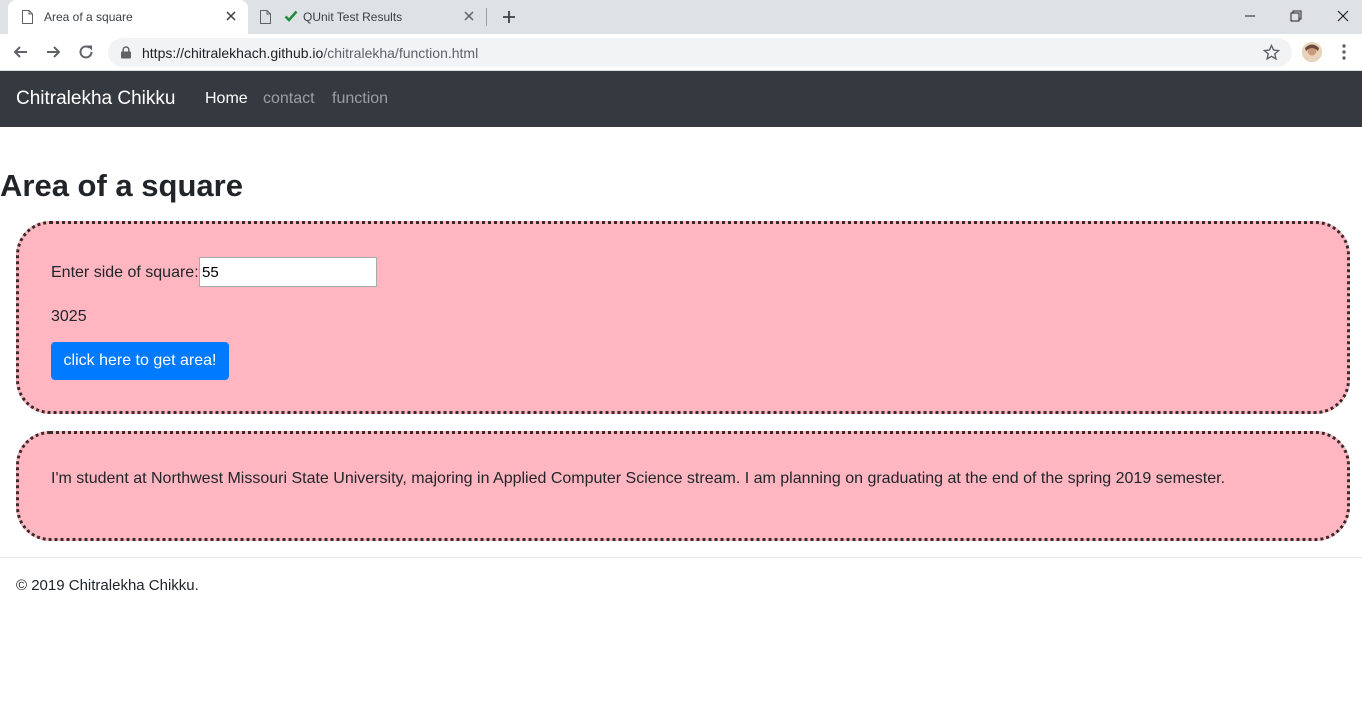  I want to click on url-path: /chitralekha/function.html, so click(401, 53).